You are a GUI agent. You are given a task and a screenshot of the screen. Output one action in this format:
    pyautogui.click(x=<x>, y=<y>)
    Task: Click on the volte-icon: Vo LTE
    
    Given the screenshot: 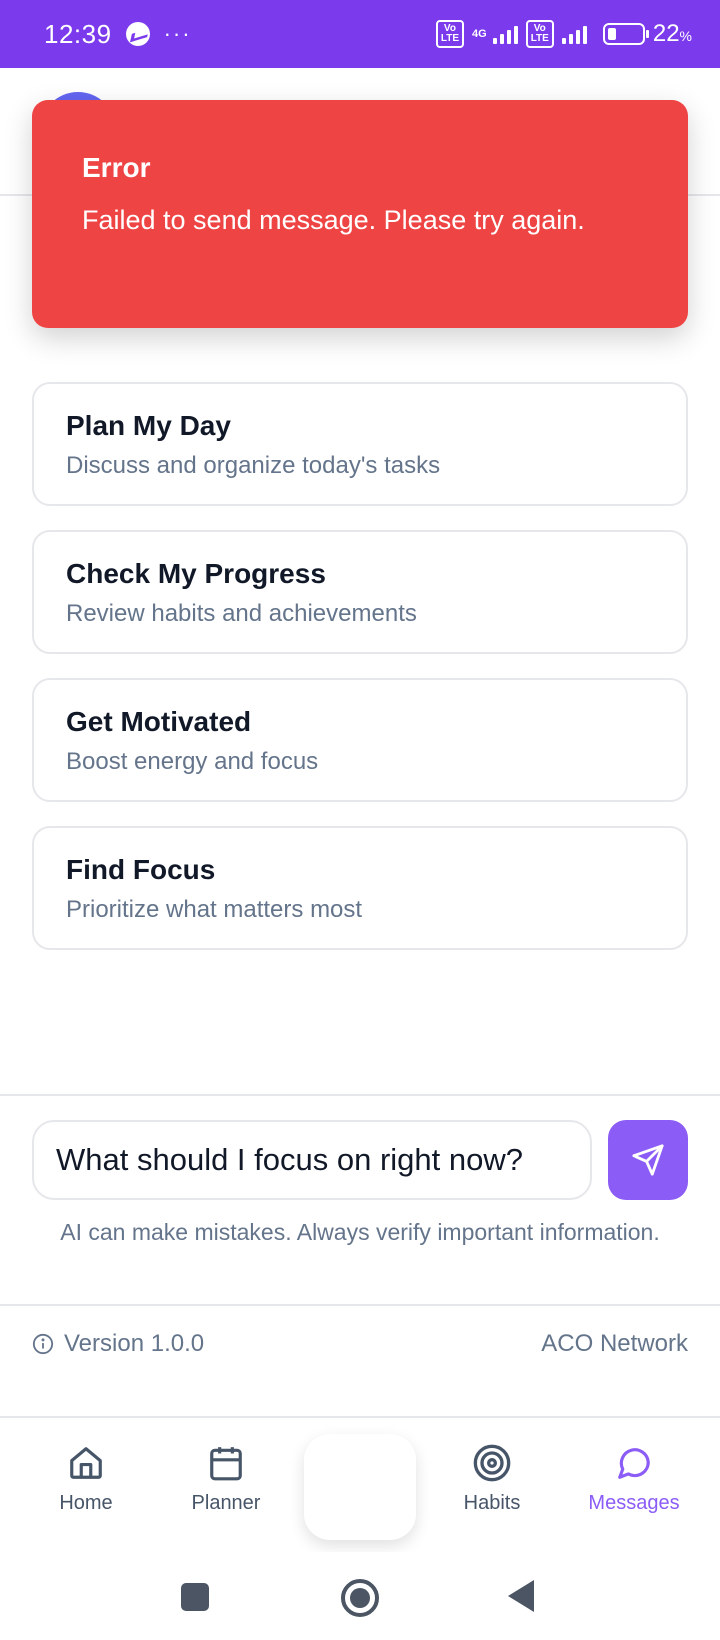 What is the action you would take?
    pyautogui.click(x=449, y=34)
    